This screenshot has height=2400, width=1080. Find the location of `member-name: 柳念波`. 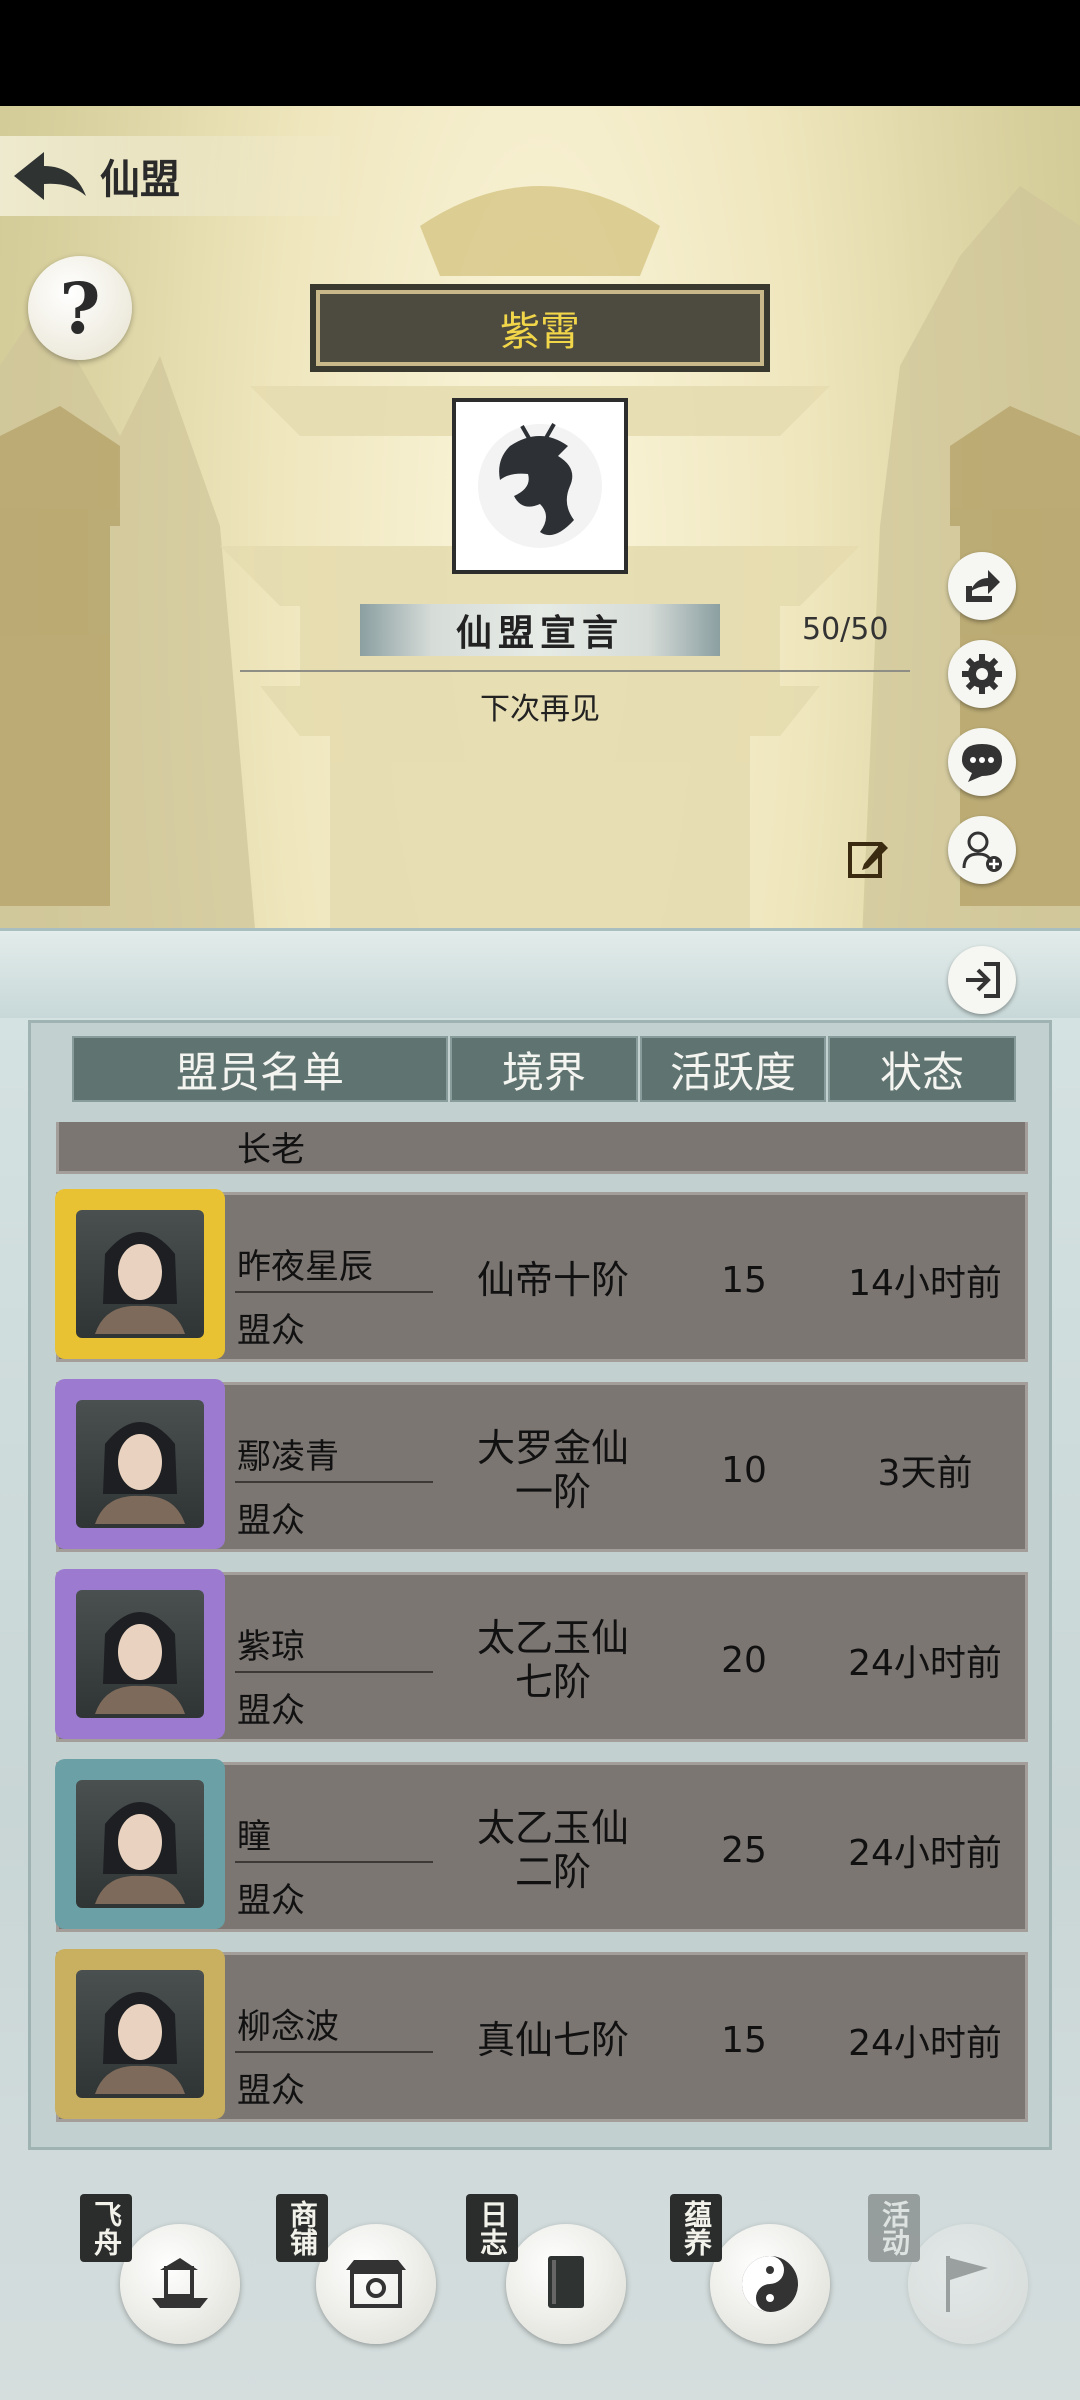

member-name: 柳念波 is located at coordinates (288, 2027).